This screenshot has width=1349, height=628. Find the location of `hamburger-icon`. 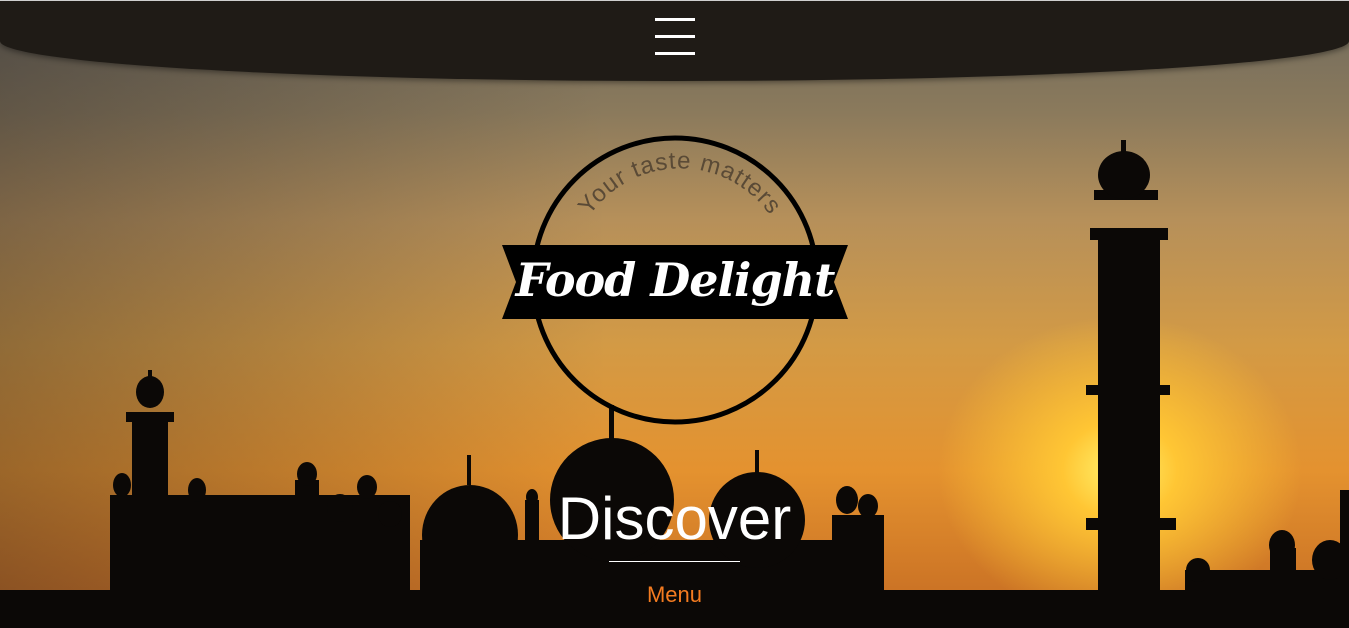

hamburger-icon is located at coordinates (675, 37).